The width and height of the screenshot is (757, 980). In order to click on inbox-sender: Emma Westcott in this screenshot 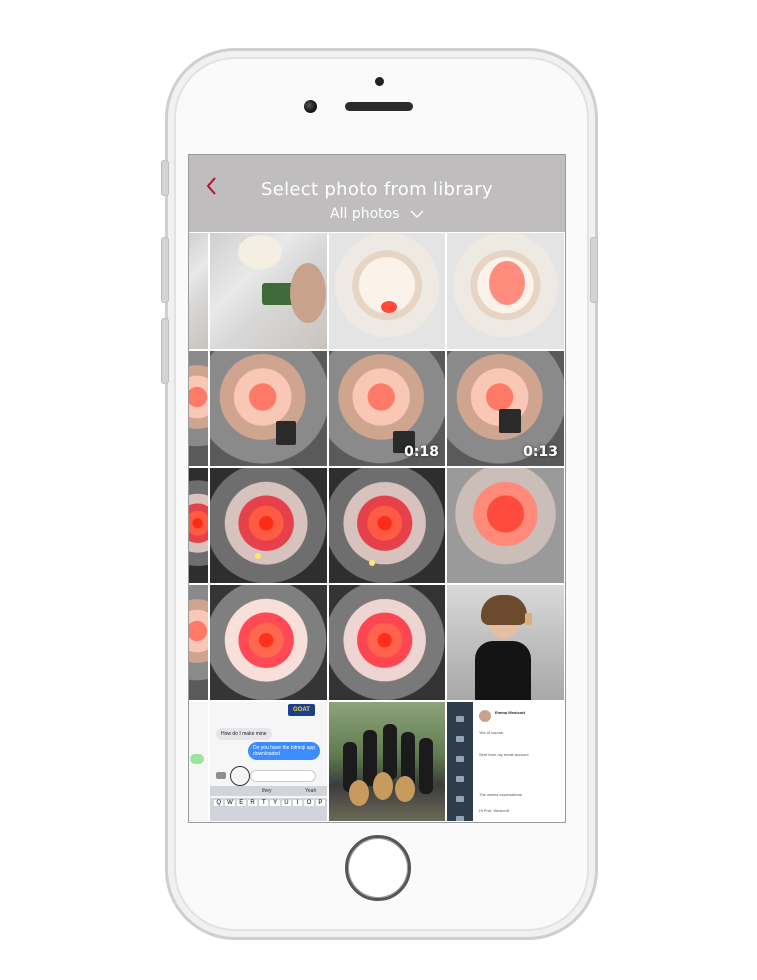, I will do `click(510, 712)`.